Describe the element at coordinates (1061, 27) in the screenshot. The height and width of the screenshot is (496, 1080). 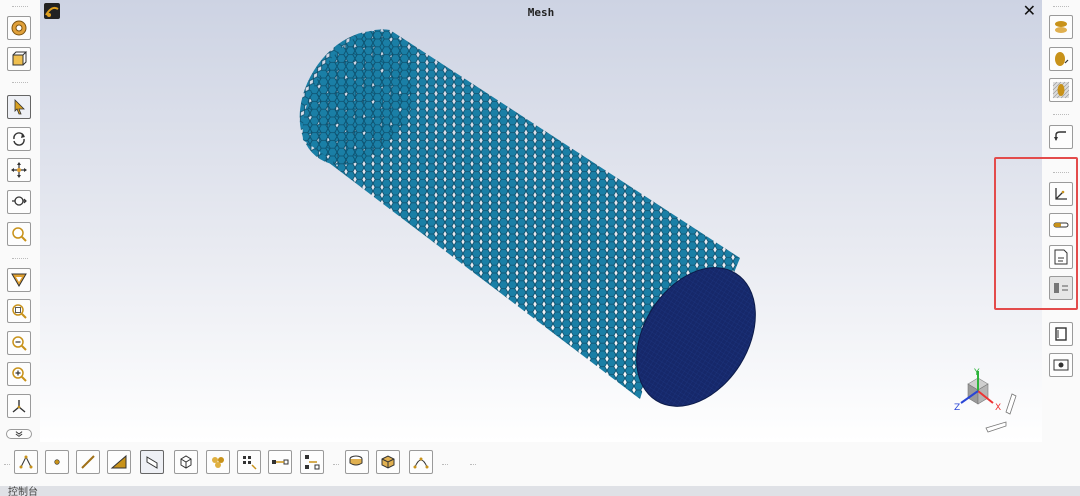
I see `section-plane-icon` at that location.